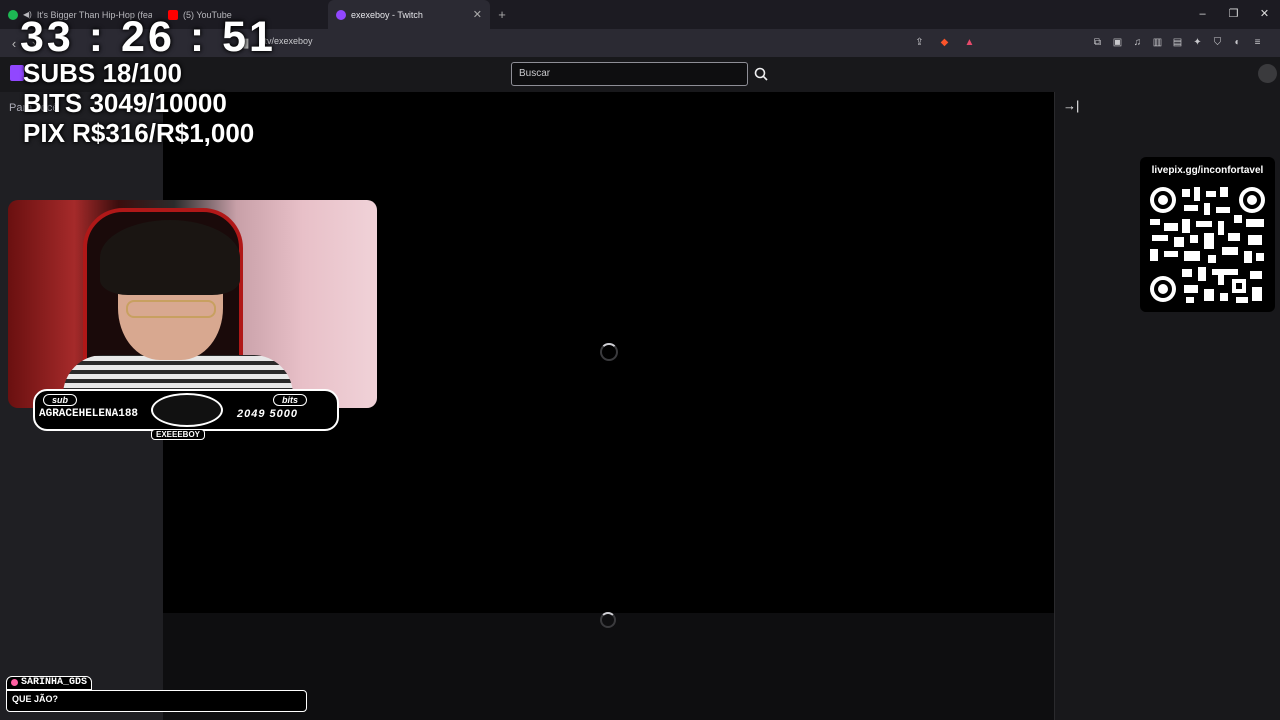 This screenshot has width=1280, height=720. Describe the element at coordinates (178, 434) in the screenshot. I see `logo-caption: EXEEEBOY` at that location.